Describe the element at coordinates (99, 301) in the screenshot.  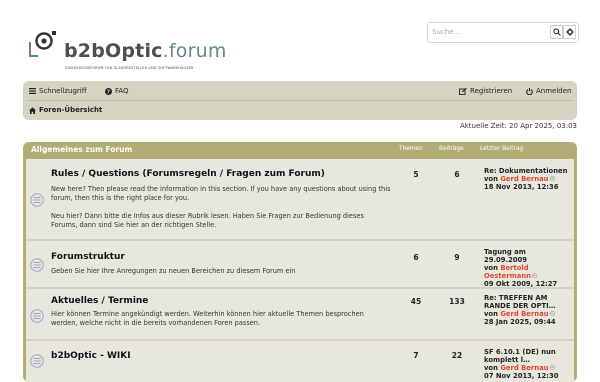
I see `forum-title: Aktuelles / Termine` at that location.